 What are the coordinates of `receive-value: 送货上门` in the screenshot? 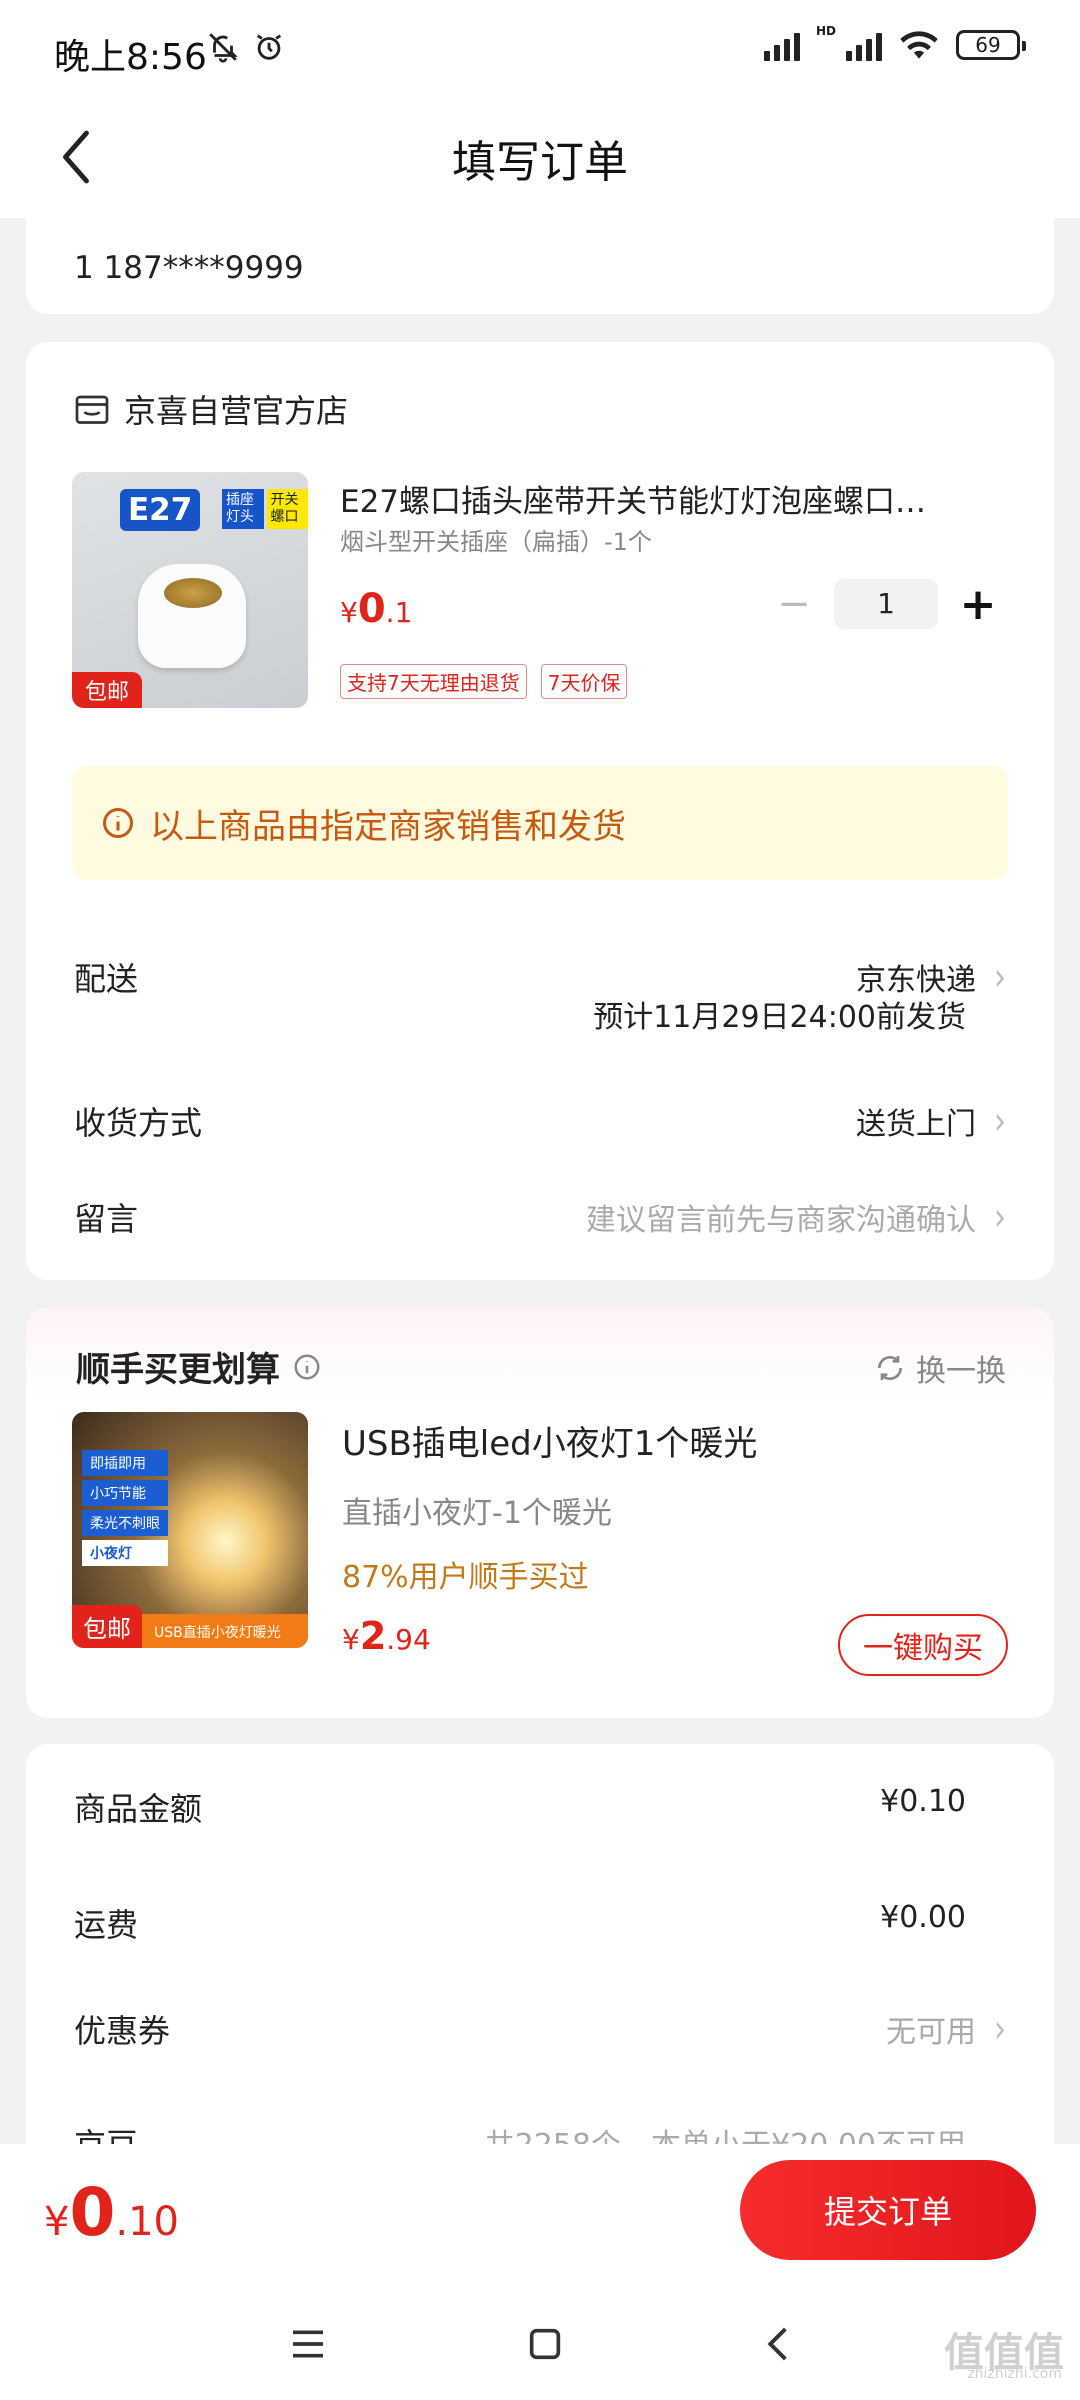 It's located at (916, 1124).